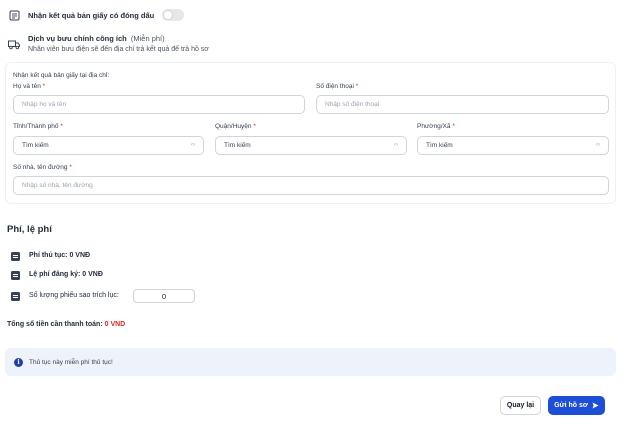  Describe the element at coordinates (14, 44) in the screenshot. I see `truck-icon` at that location.